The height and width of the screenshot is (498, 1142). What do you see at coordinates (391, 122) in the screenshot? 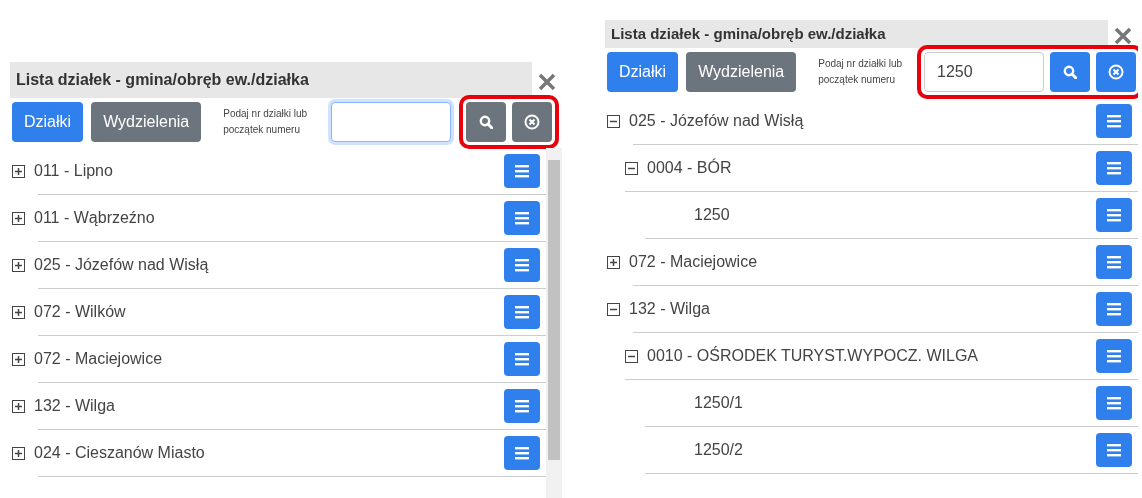
I see `search-field` at bounding box center [391, 122].